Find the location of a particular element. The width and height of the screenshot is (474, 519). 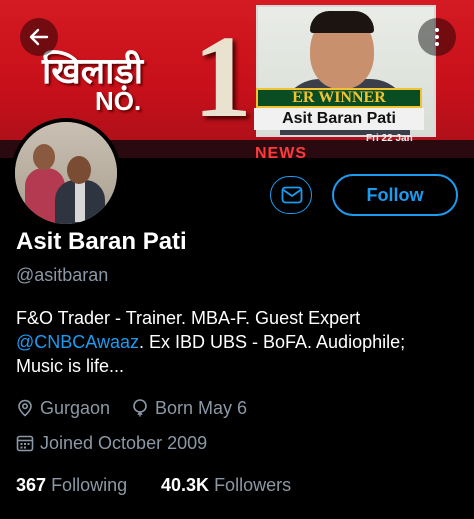

following-label: Following is located at coordinates (89, 485).